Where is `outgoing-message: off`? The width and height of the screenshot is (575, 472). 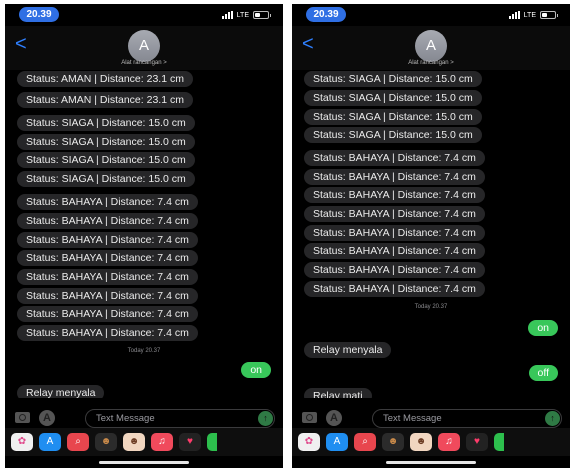
outgoing-message: off is located at coordinates (543, 373).